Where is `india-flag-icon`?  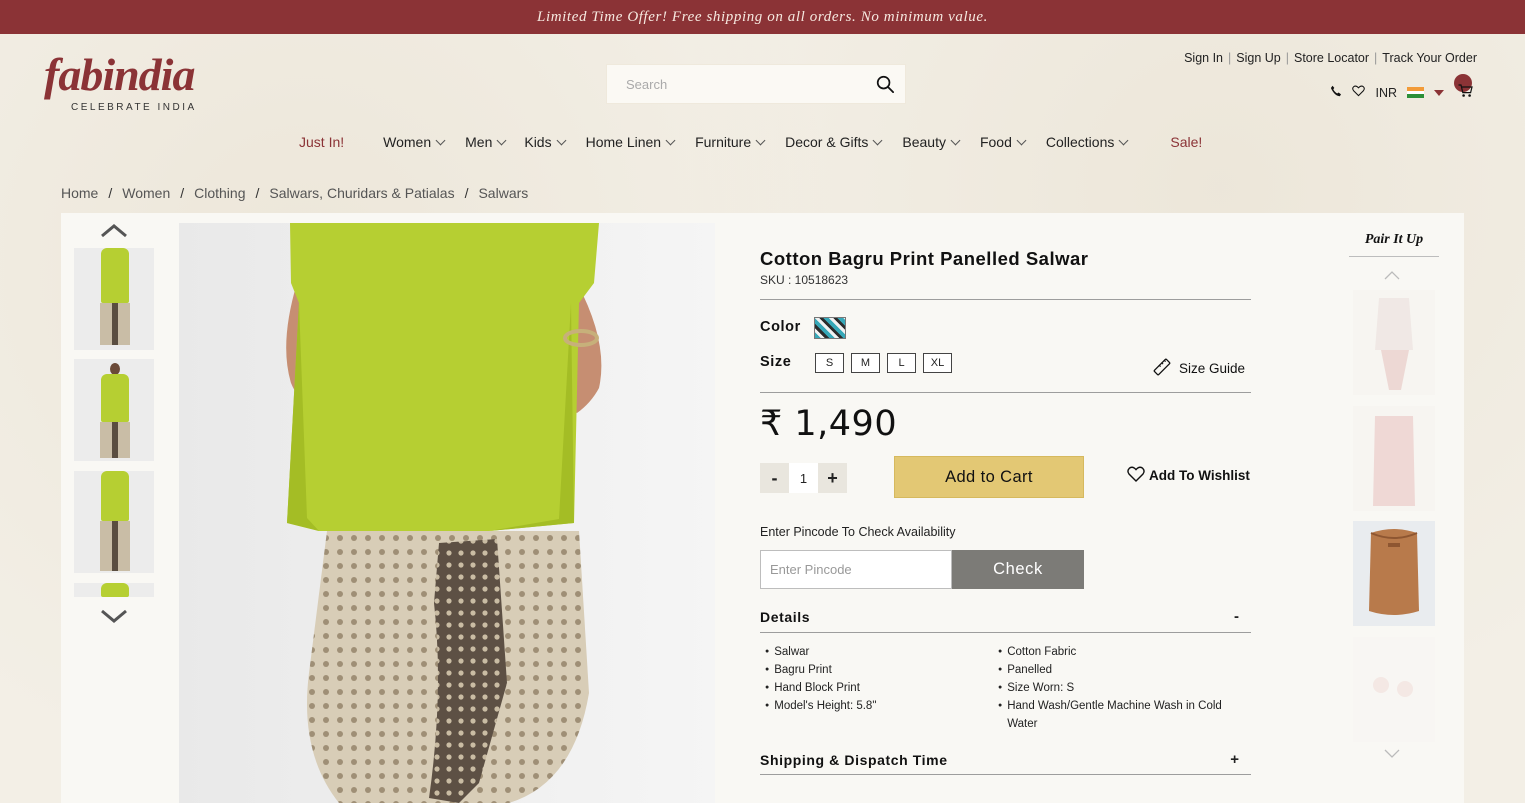
india-flag-icon is located at coordinates (1415, 93).